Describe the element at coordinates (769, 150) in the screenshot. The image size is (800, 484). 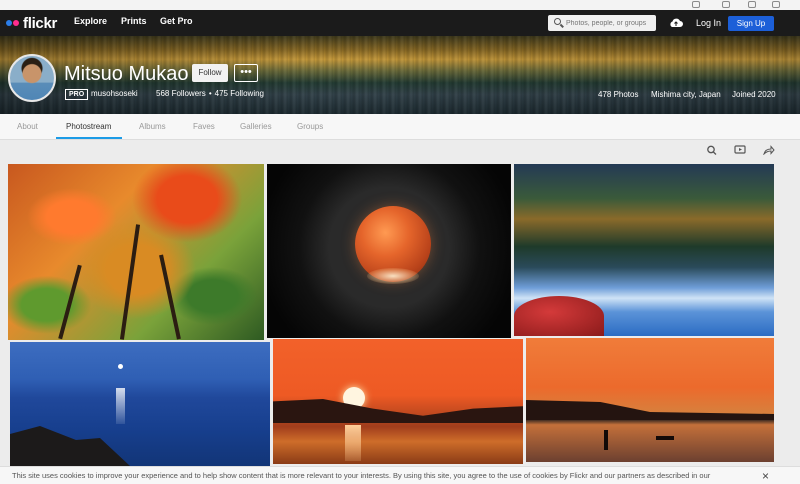
I see `share-icon` at that location.